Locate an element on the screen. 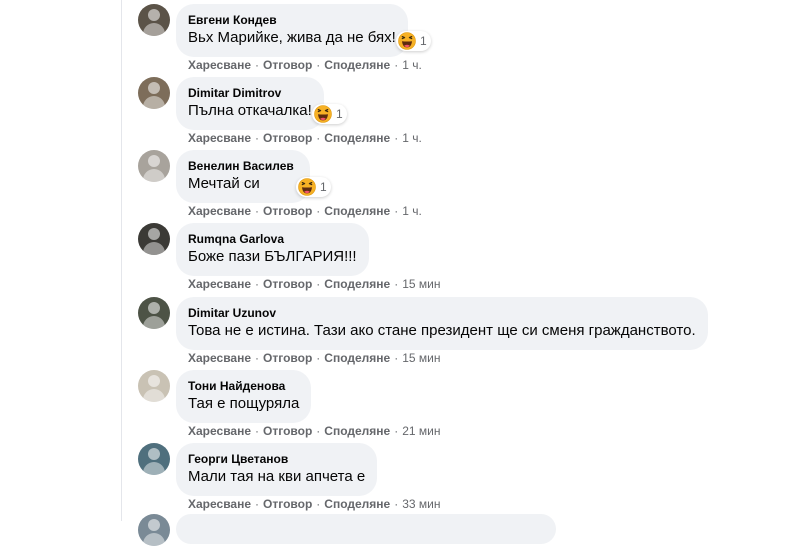 The height and width of the screenshot is (546, 795). comment-author: Евгени Кондев is located at coordinates (292, 20).